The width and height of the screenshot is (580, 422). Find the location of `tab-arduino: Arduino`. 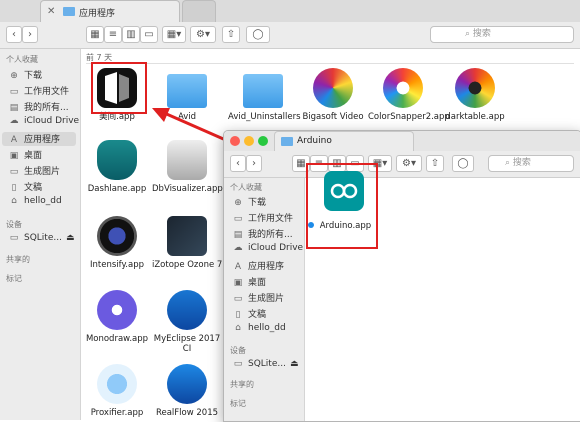

tab-arduino: Arduino is located at coordinates (344, 141).